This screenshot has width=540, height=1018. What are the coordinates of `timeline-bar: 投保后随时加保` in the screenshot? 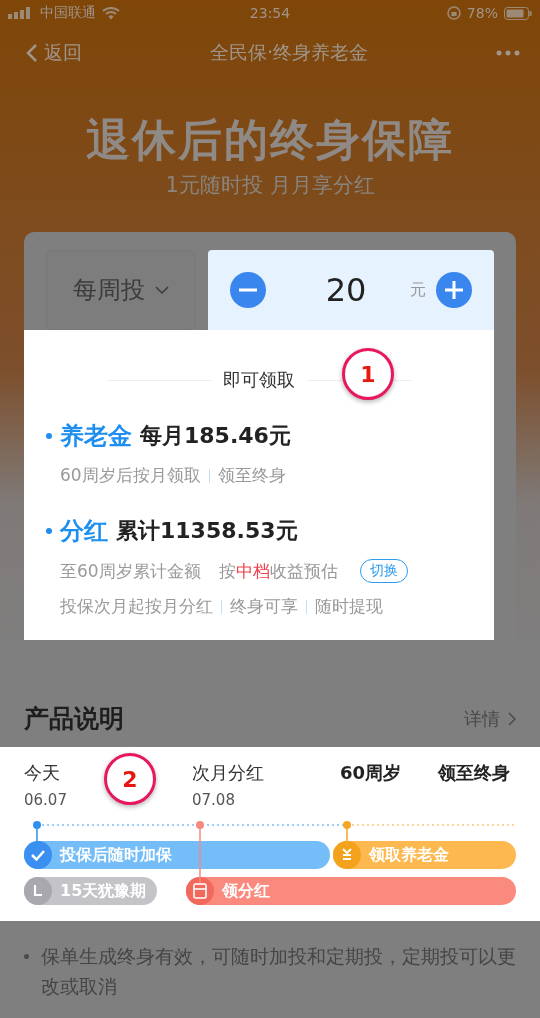 It's located at (177, 855).